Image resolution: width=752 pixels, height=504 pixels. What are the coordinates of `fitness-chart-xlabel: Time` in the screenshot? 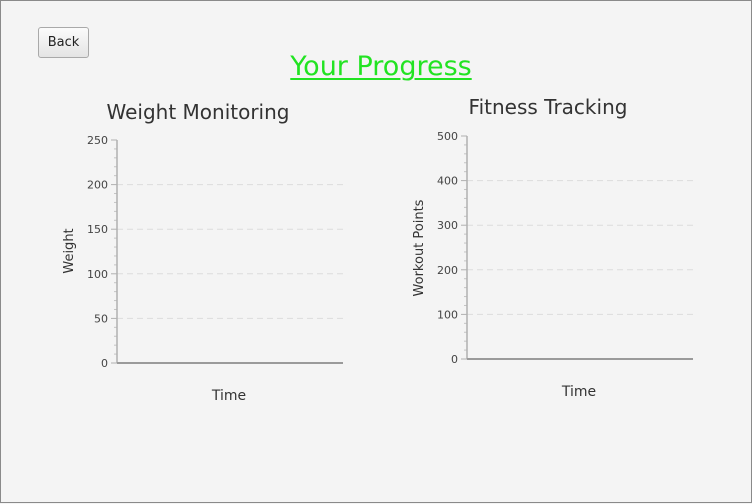 It's located at (578, 392).